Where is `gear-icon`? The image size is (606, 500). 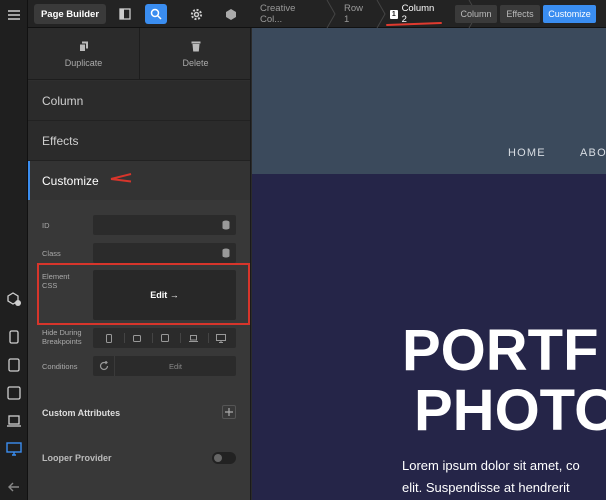
gear-icon is located at coordinates (196, 14).